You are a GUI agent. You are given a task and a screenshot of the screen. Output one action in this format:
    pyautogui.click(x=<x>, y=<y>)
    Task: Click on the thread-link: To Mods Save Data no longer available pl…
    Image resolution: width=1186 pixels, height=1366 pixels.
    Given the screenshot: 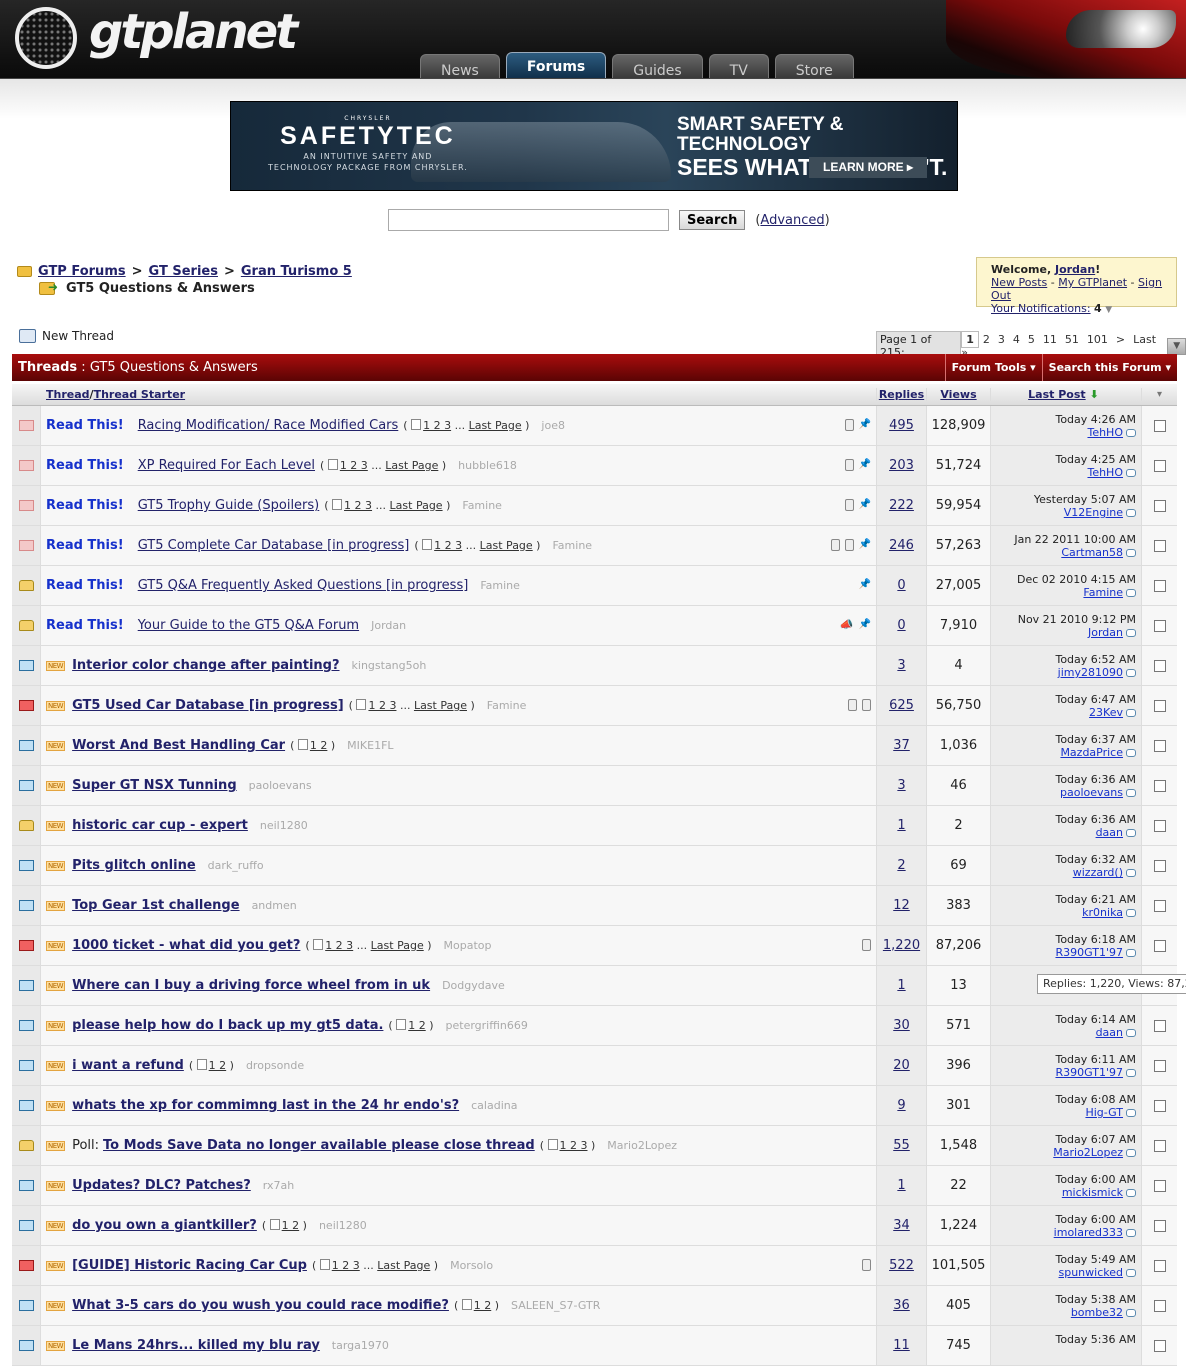 What is the action you would take?
    pyautogui.click(x=319, y=1145)
    